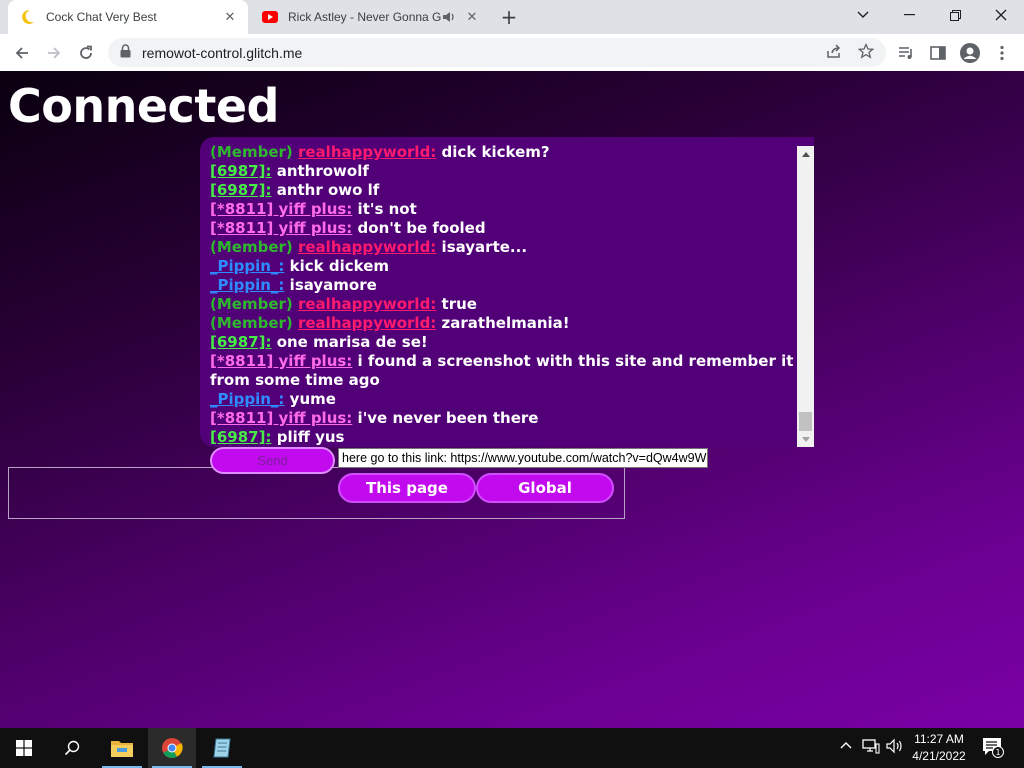  What do you see at coordinates (863, 15) in the screenshot?
I see `tab-search-icon` at bounding box center [863, 15].